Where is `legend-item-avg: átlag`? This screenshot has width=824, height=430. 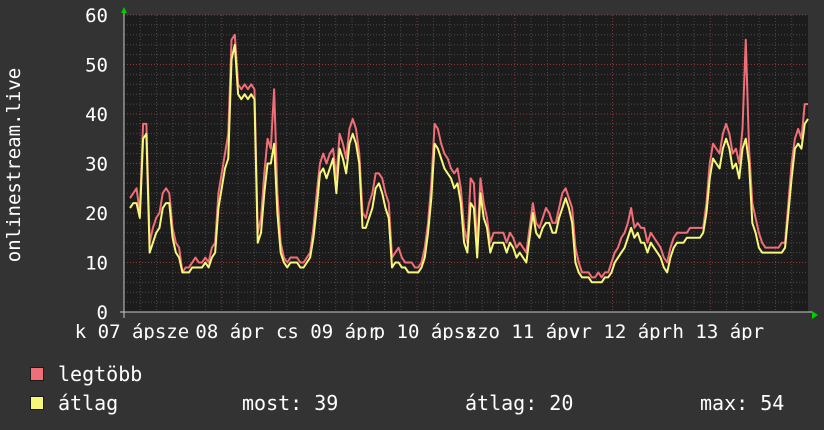
legend-item-avg: átlag is located at coordinates (74, 403).